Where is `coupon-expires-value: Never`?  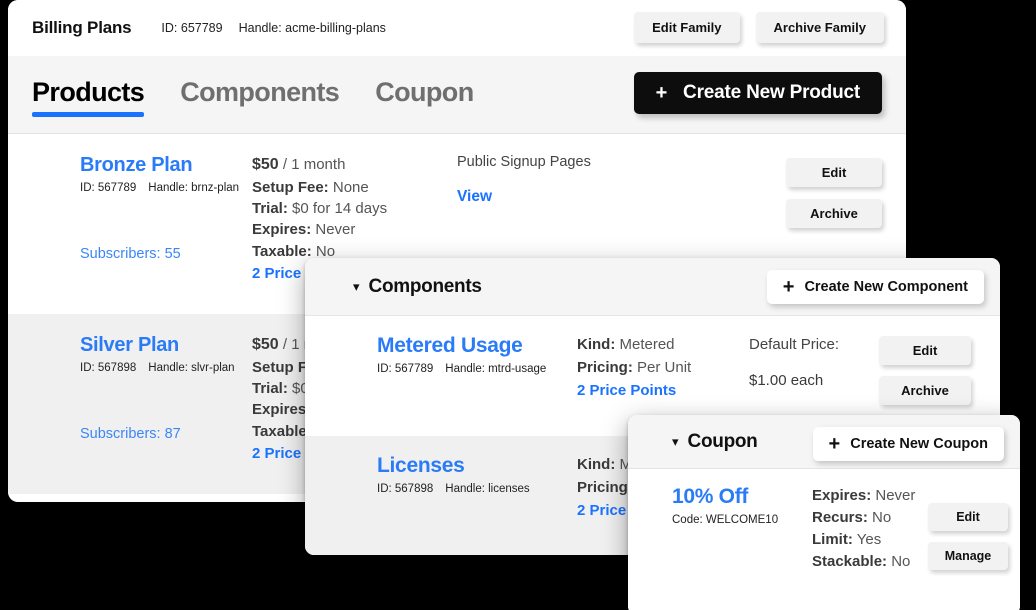 coupon-expires-value: Never is located at coordinates (895, 495).